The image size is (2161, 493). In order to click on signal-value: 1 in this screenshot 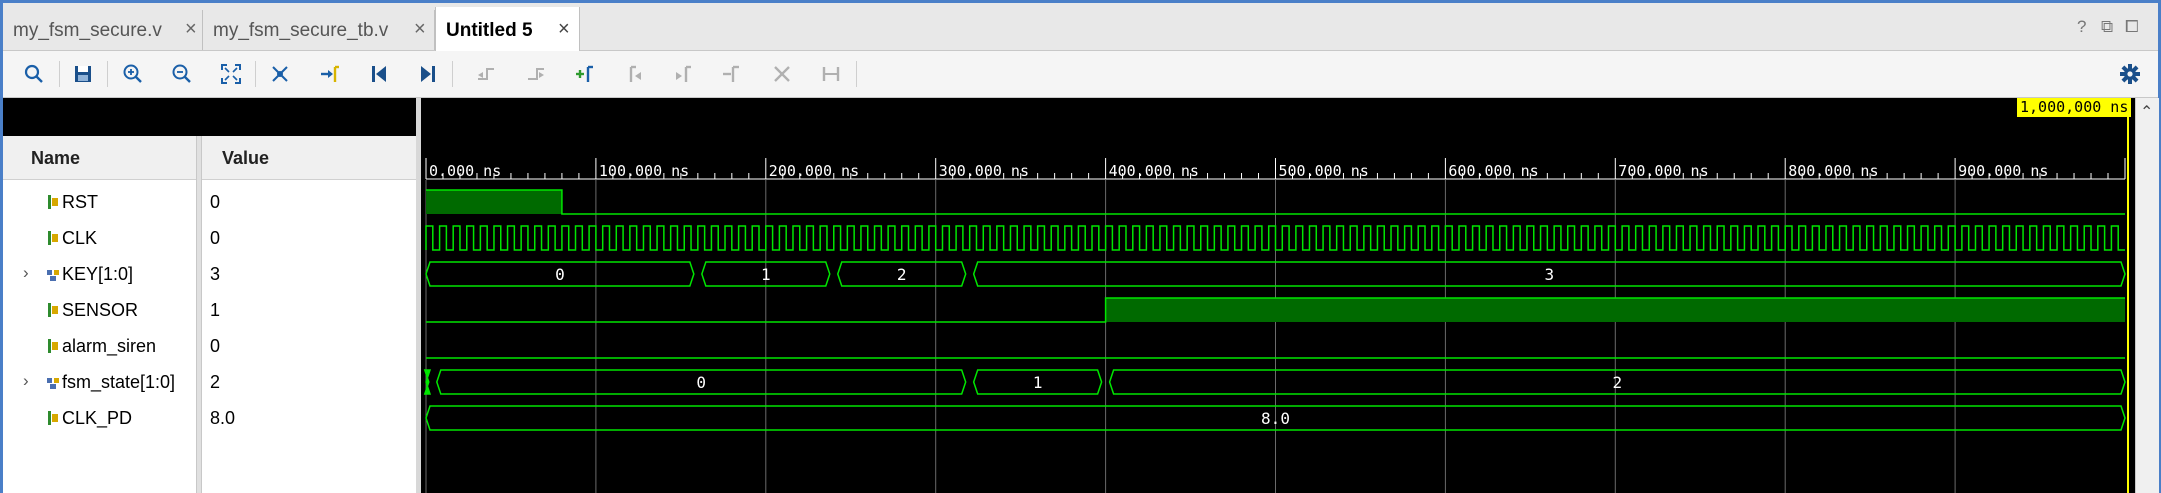, I will do `click(215, 310)`.